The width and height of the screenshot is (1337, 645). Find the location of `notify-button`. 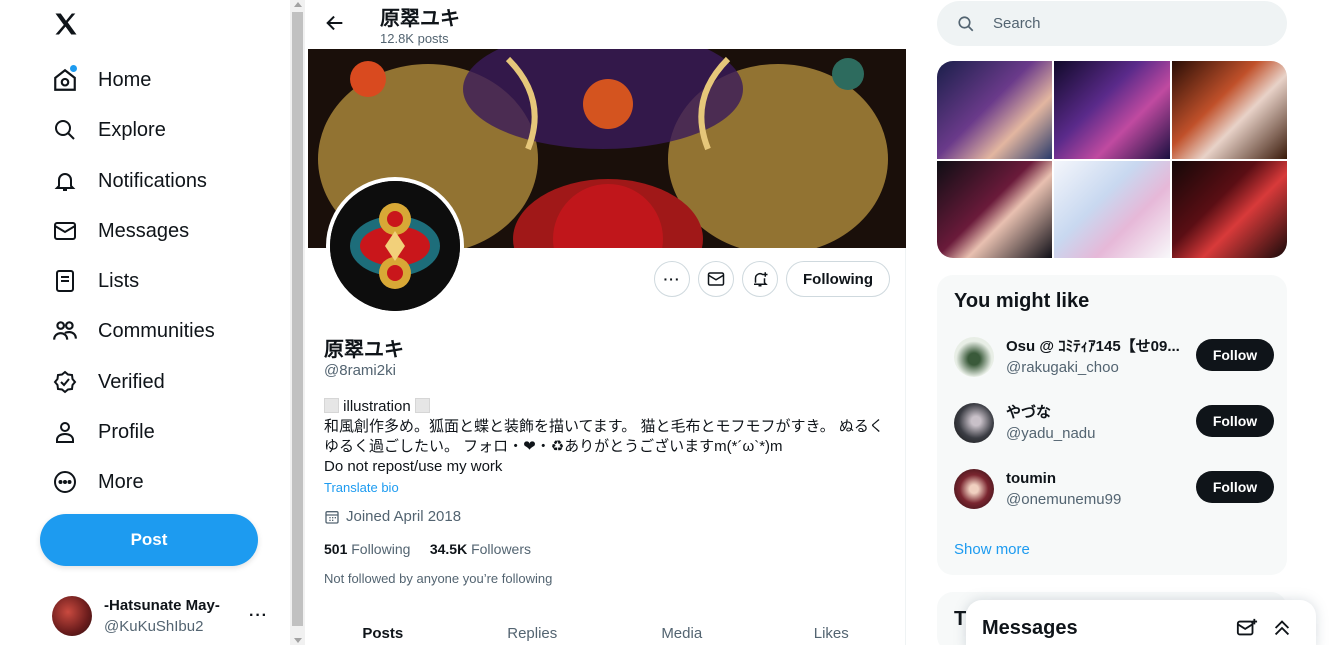

notify-button is located at coordinates (760, 279).